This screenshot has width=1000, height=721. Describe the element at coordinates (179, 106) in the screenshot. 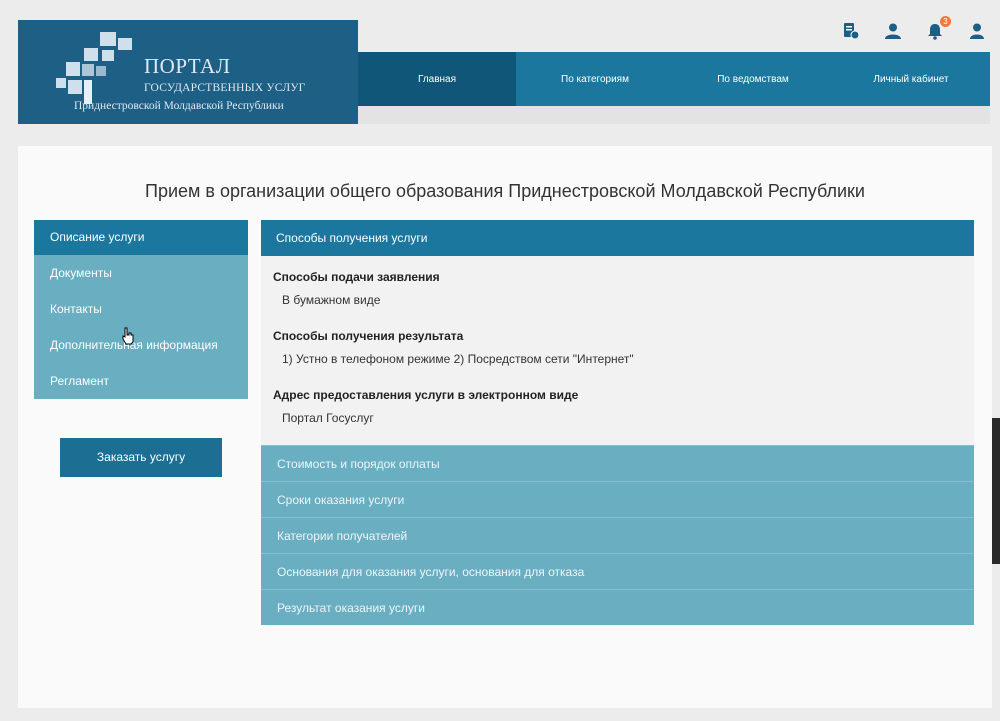

I see `logo-region: Приднестровской Молдавской Республики` at that location.